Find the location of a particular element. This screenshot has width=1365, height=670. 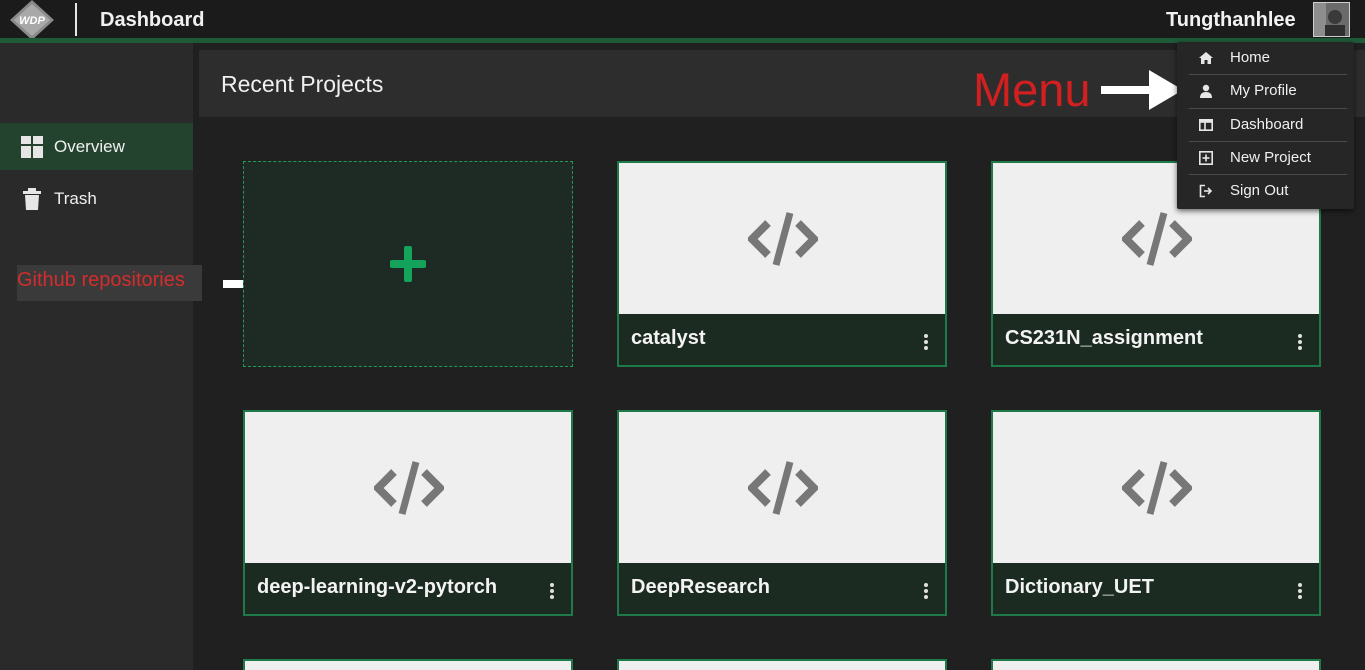

github-repositories-annotation: Github repositories is located at coordinates (109, 283).